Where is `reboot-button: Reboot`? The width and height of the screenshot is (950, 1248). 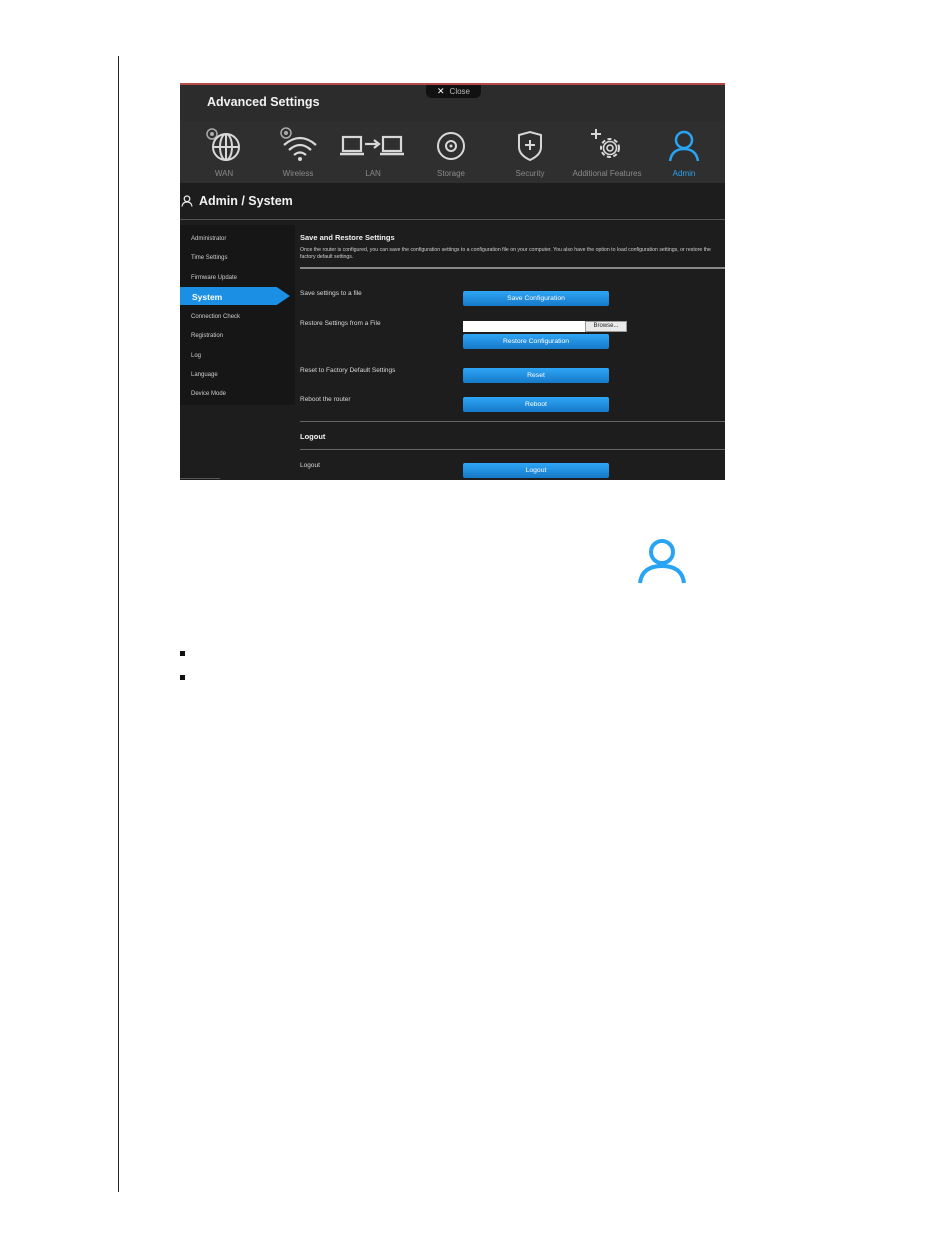
reboot-button: Reboot is located at coordinates (536, 404).